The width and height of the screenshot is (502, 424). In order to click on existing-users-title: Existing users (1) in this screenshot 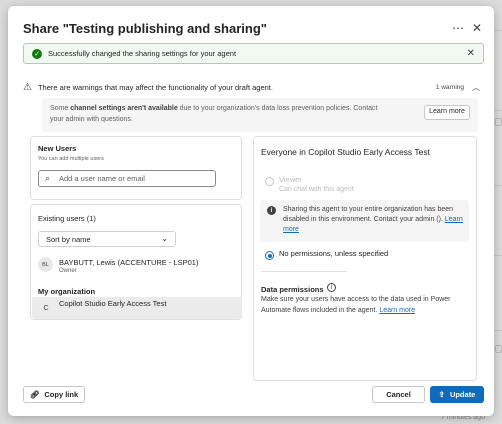, I will do `click(67, 218)`.